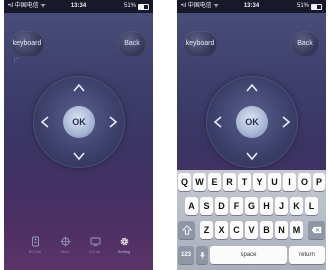  I want to click on bottom-tab-bar: IR Cntl Mou EZ Air Setting, so click(78, 245).